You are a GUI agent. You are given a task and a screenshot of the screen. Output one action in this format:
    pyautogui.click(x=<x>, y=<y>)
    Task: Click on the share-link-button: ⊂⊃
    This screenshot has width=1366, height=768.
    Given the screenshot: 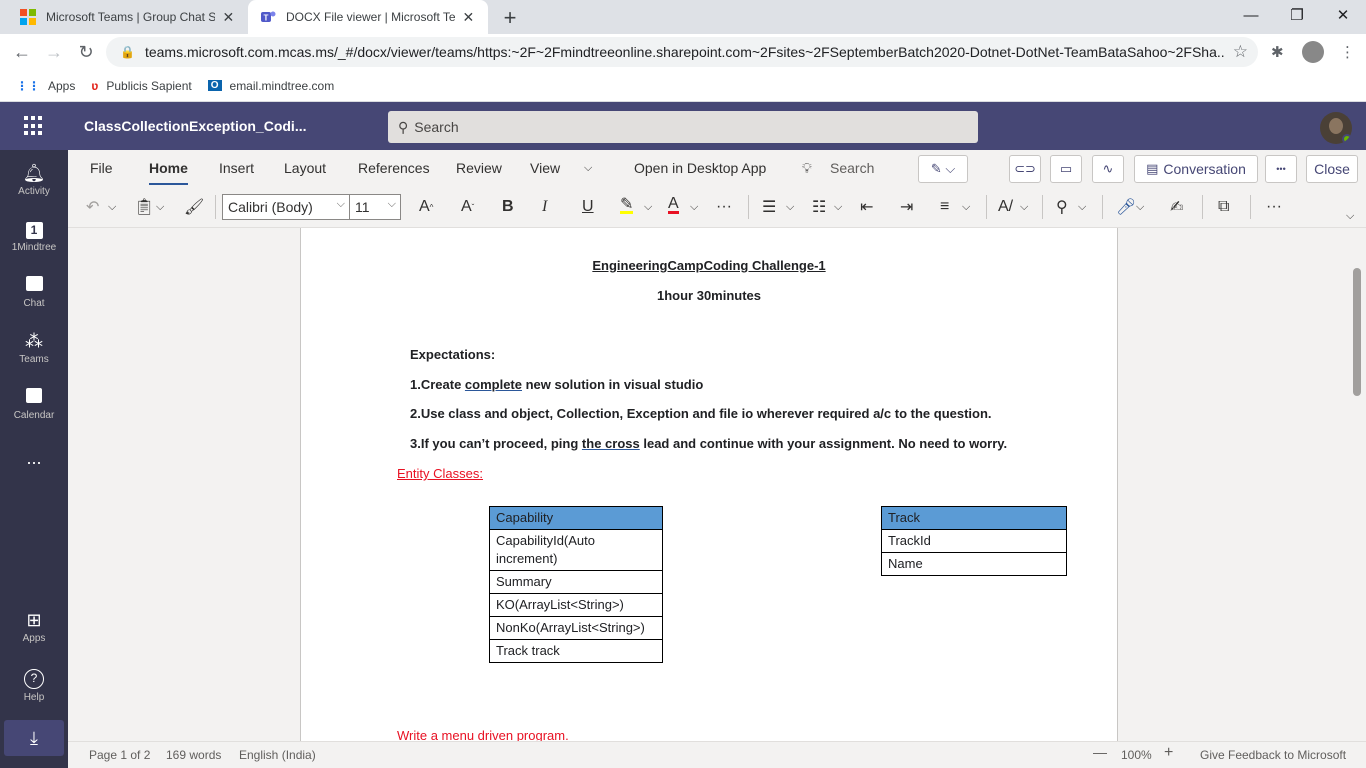 What is the action you would take?
    pyautogui.click(x=1025, y=169)
    